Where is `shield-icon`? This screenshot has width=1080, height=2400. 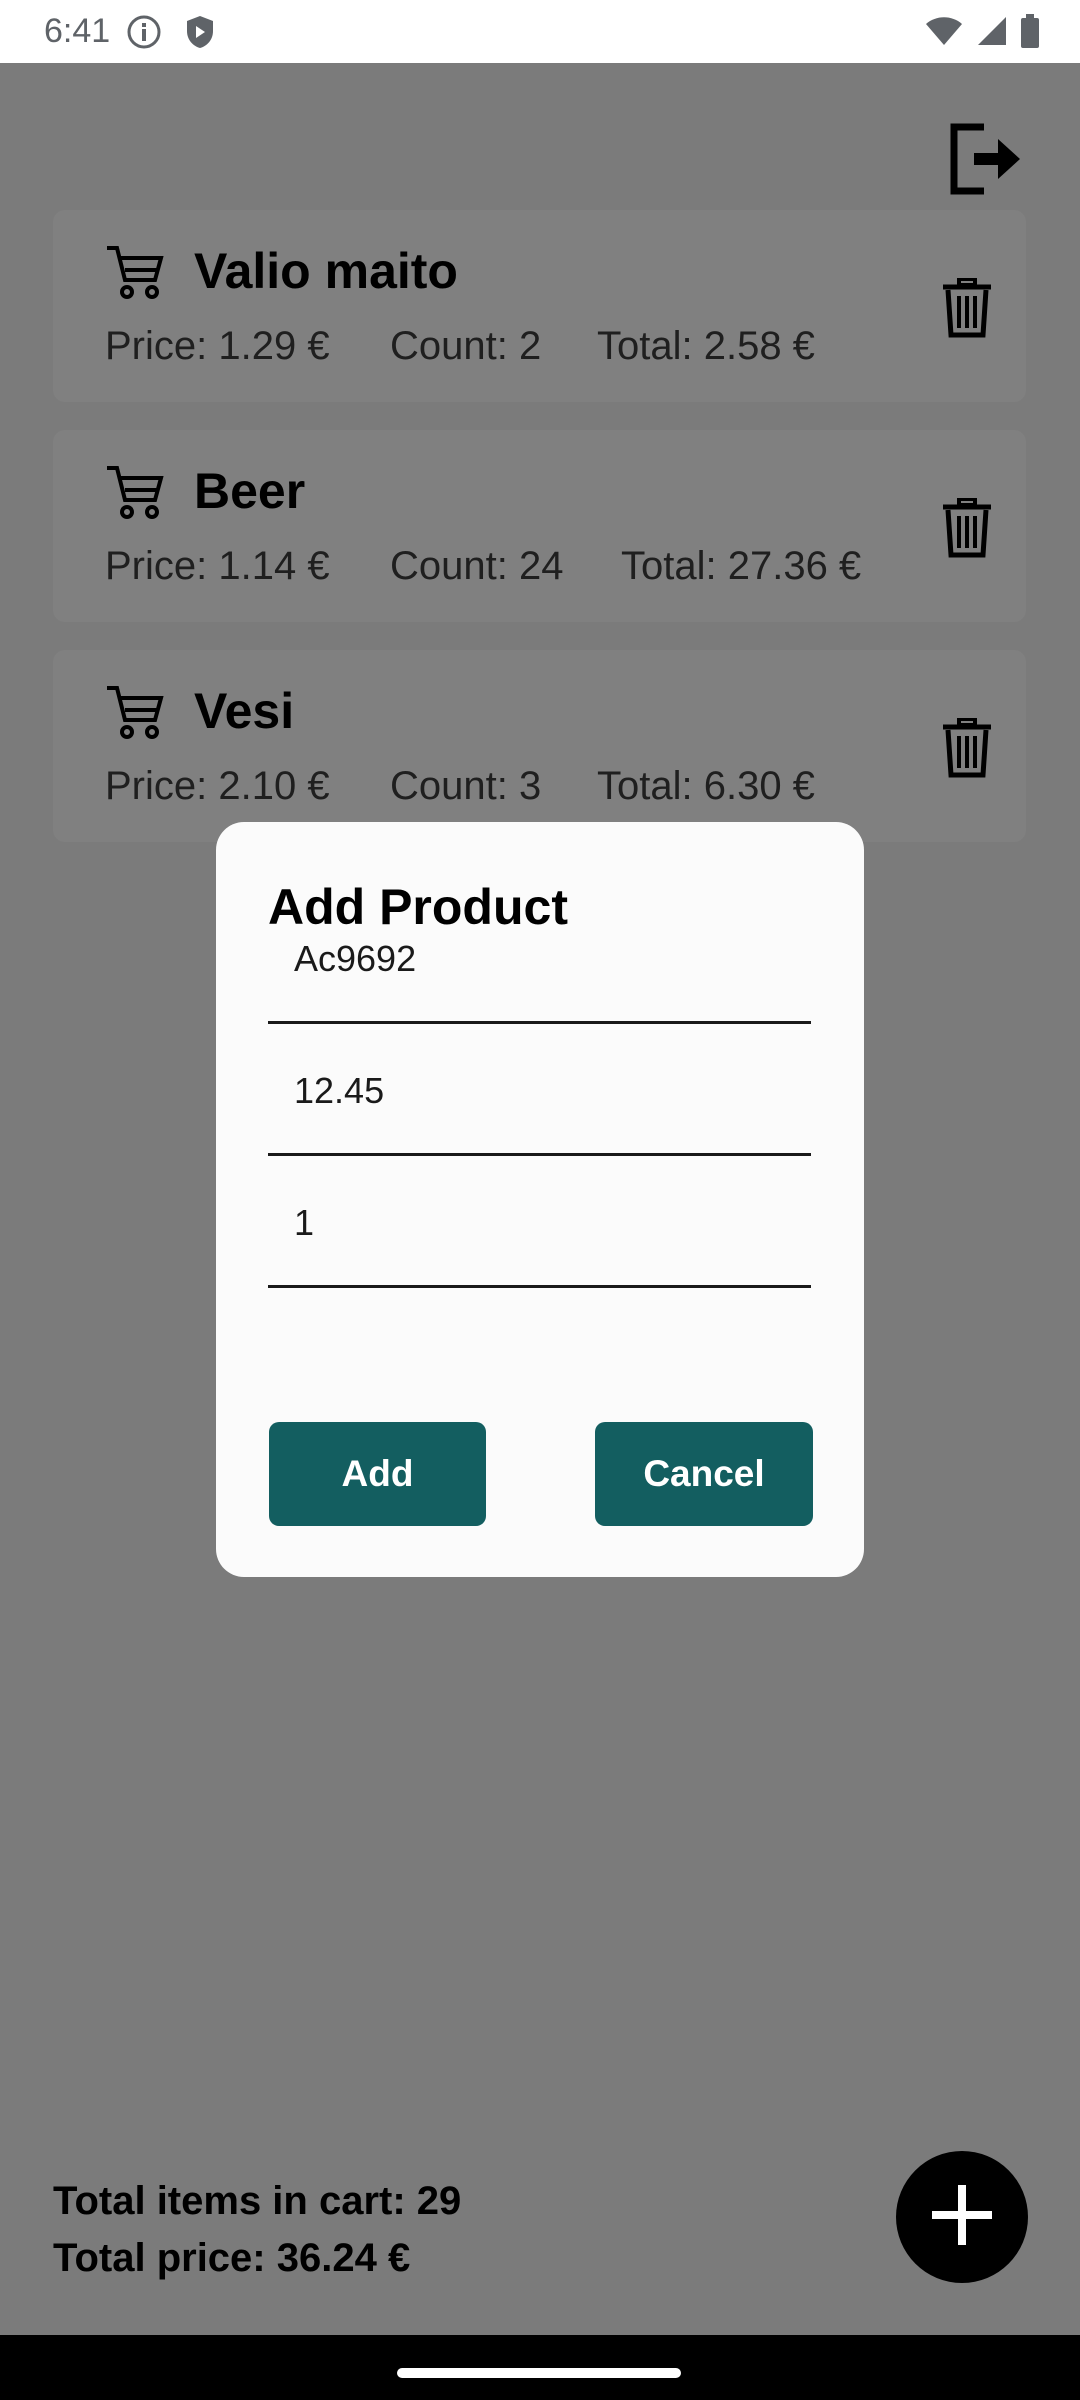 shield-icon is located at coordinates (200, 34).